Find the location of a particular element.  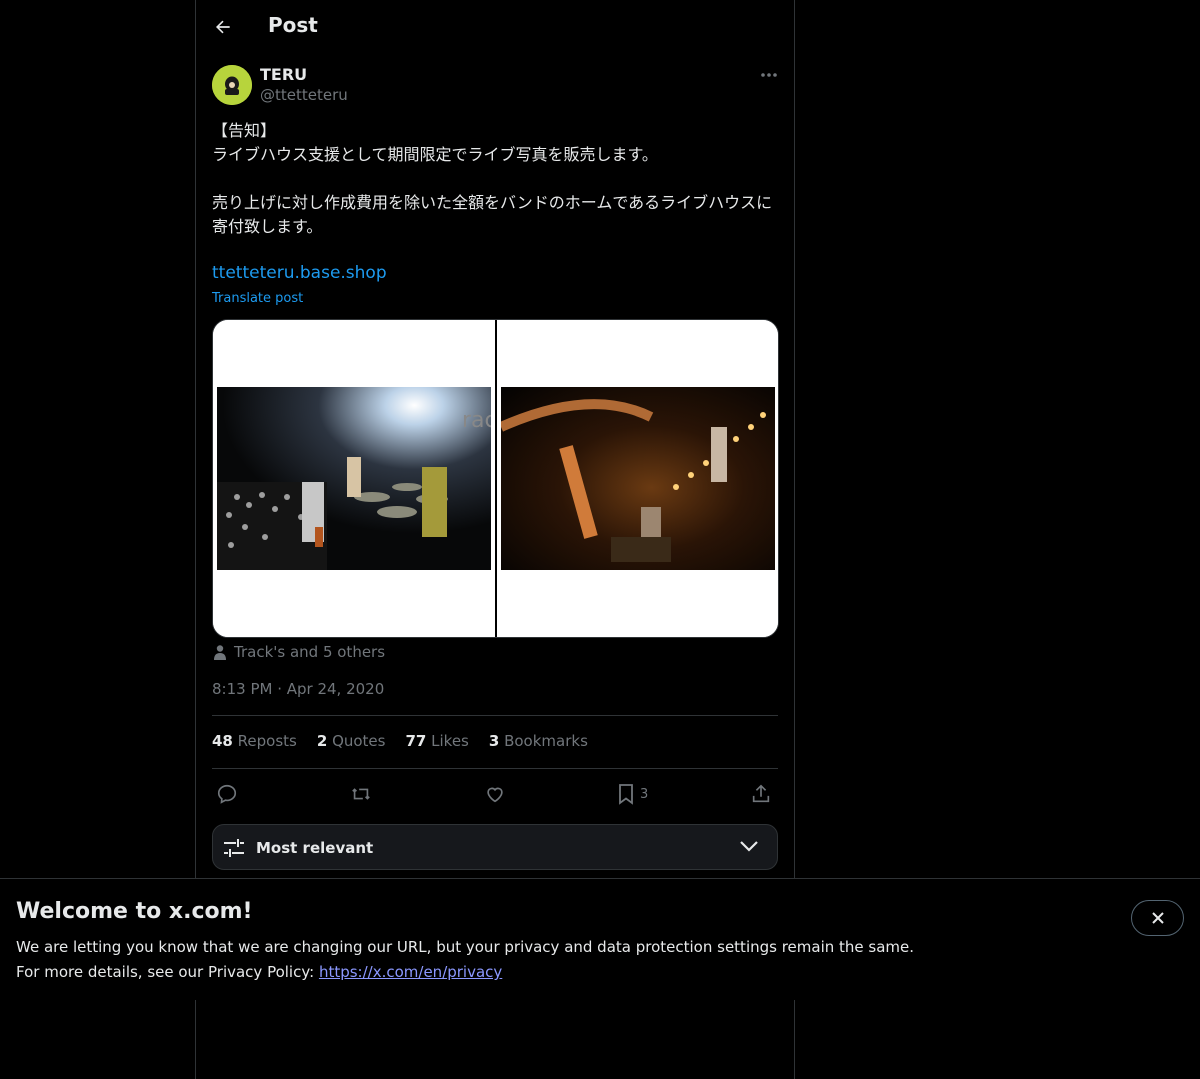

post-stats: 48 Reposts 2 Quotes 77 Likes 3 Bookmarks is located at coordinates (400, 741).